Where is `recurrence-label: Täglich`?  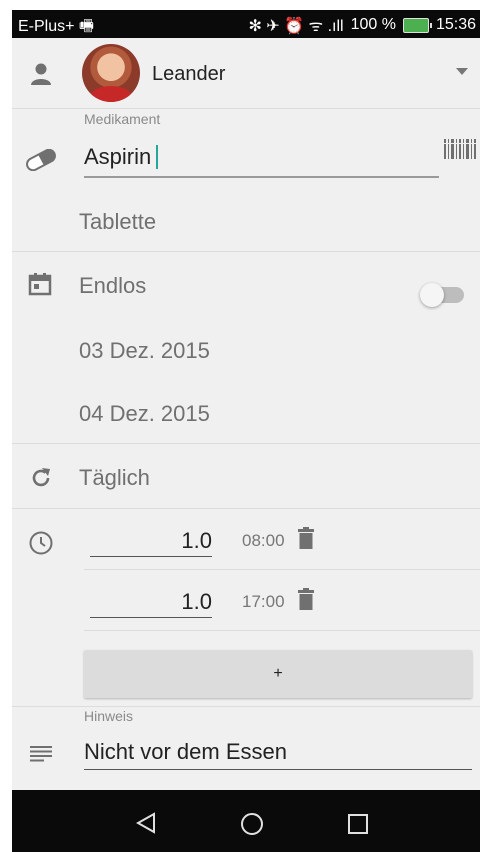
recurrence-label: Täglich is located at coordinates (114, 478).